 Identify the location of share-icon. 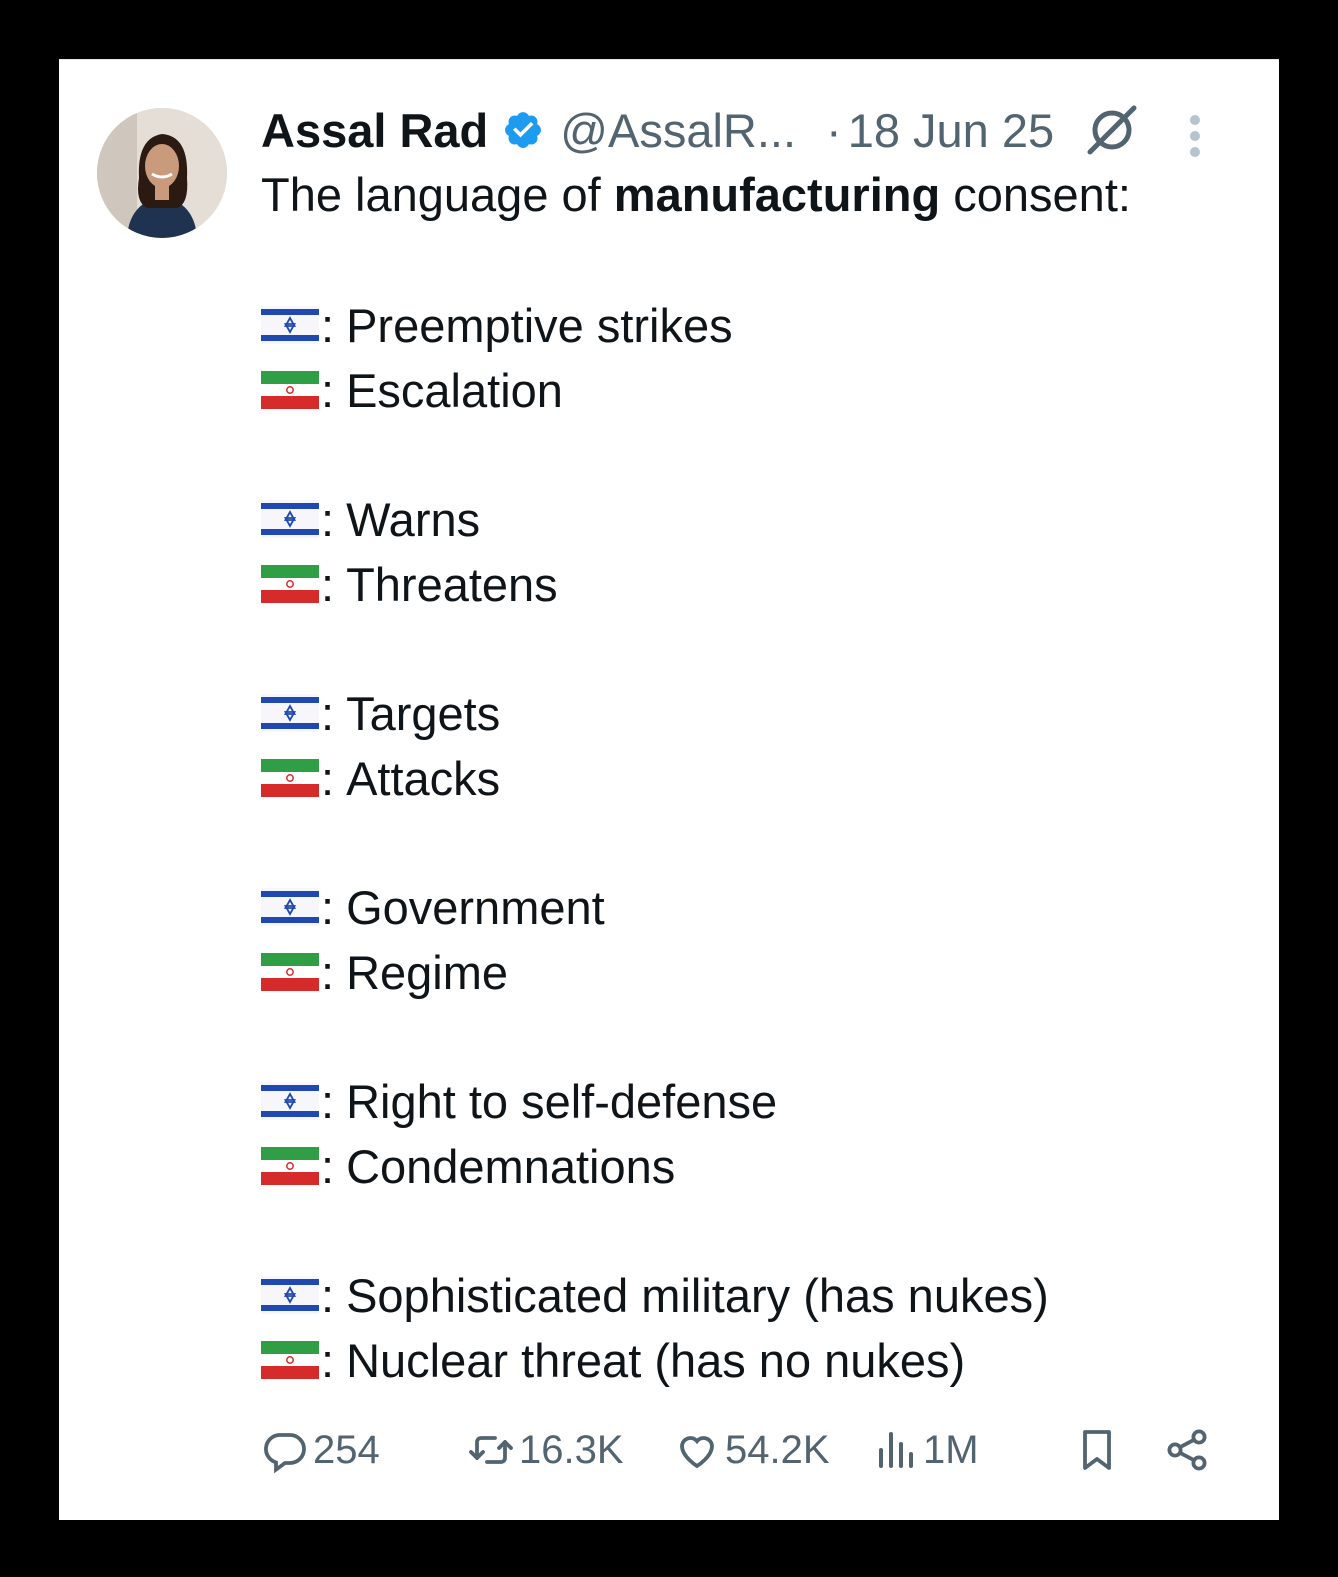
(1187, 1450).